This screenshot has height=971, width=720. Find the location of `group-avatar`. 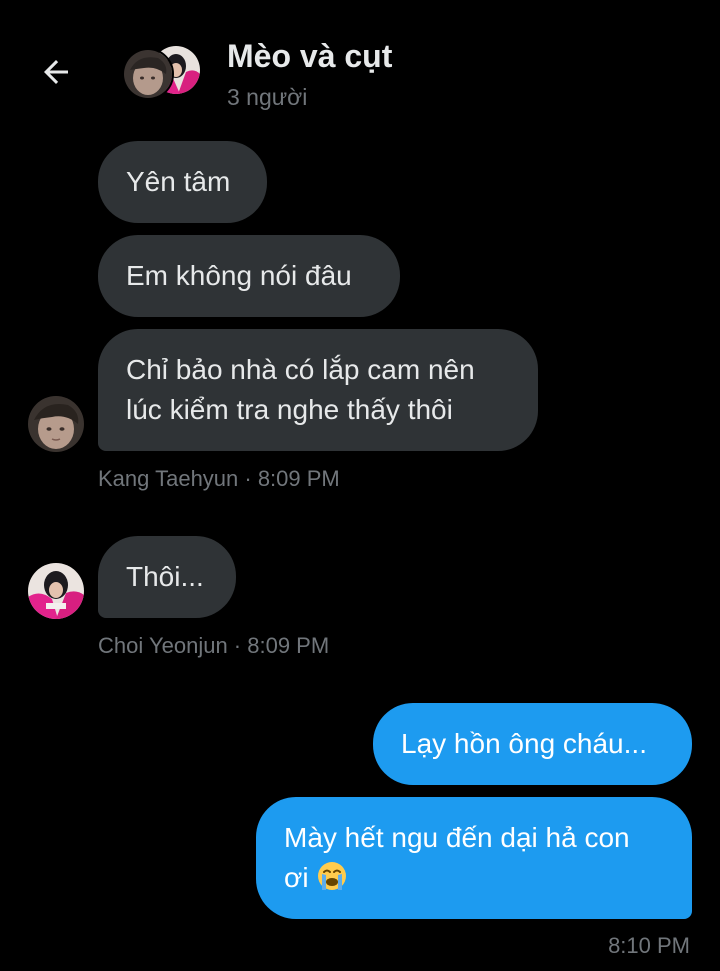

group-avatar is located at coordinates (162, 73).